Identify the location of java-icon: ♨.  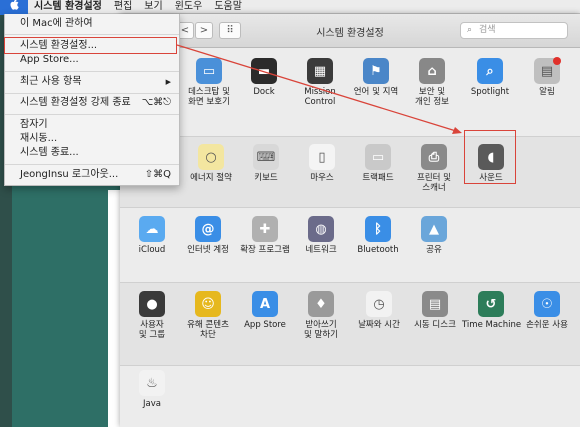
(152, 383).